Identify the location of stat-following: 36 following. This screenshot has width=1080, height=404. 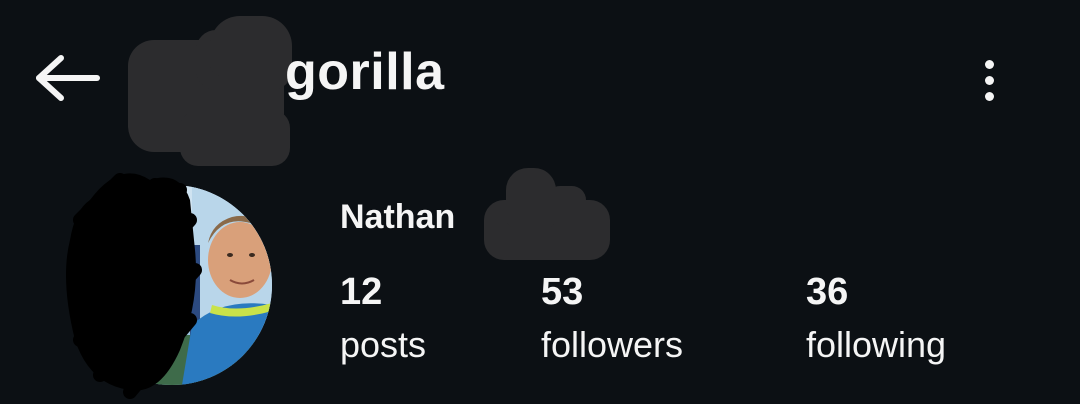
(876, 319).